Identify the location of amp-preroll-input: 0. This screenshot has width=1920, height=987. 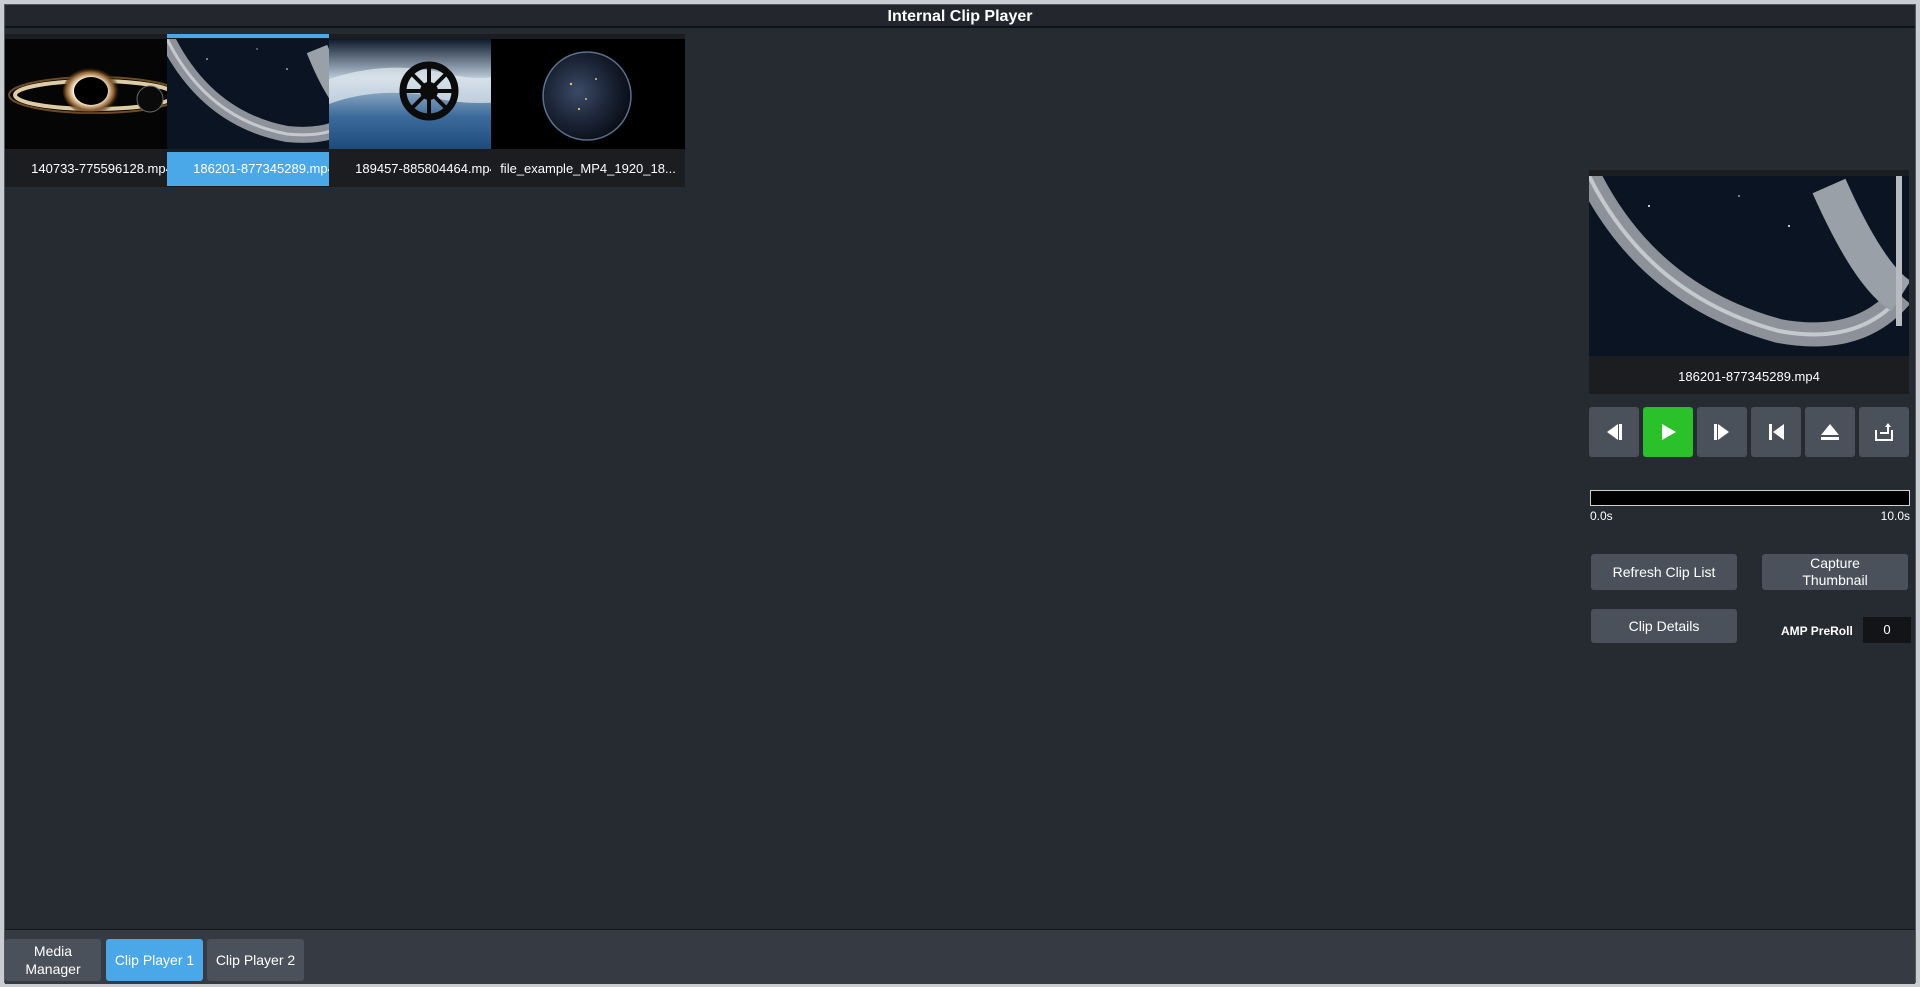
(1887, 630).